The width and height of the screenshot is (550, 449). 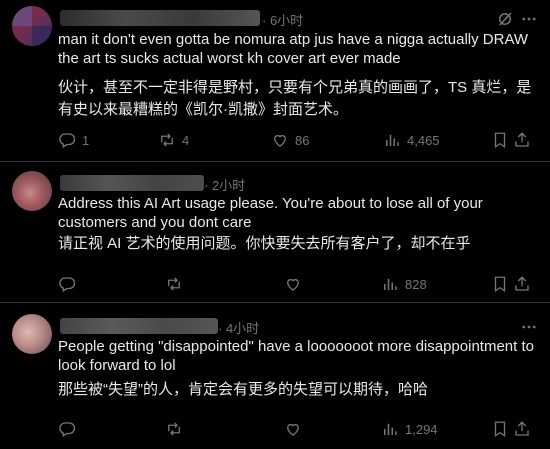 I want to click on post-actions: 1,294, so click(x=299, y=430).